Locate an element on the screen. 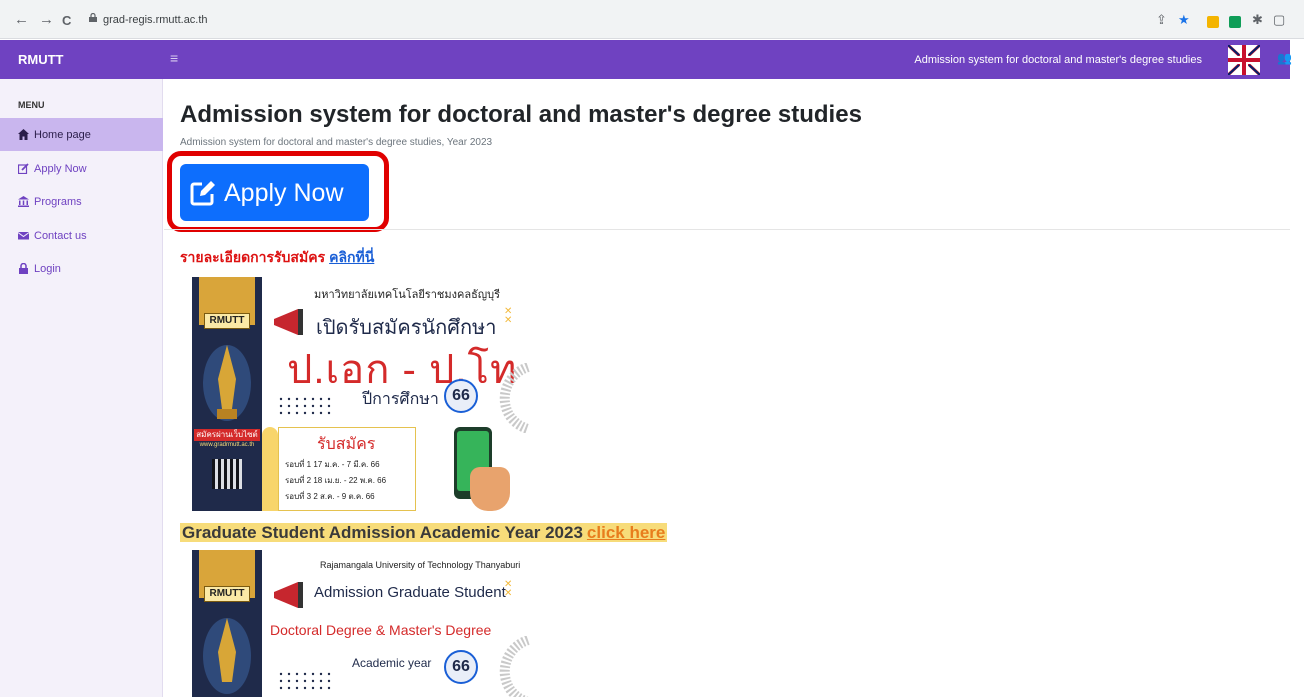 The height and width of the screenshot is (697, 1304). apply-online-banner: สมัครผ่านเว็บไซต์ is located at coordinates (227, 435).